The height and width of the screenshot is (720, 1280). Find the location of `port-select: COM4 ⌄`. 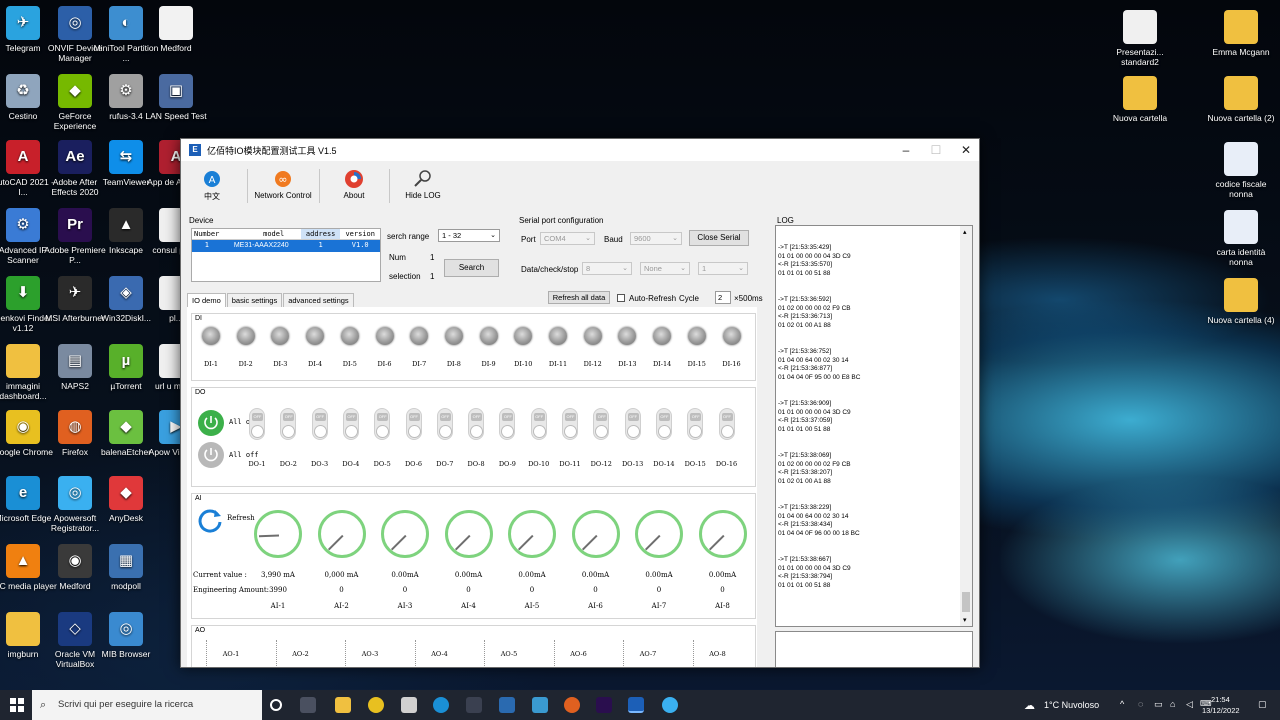

port-select: COM4 ⌄ is located at coordinates (567, 238).